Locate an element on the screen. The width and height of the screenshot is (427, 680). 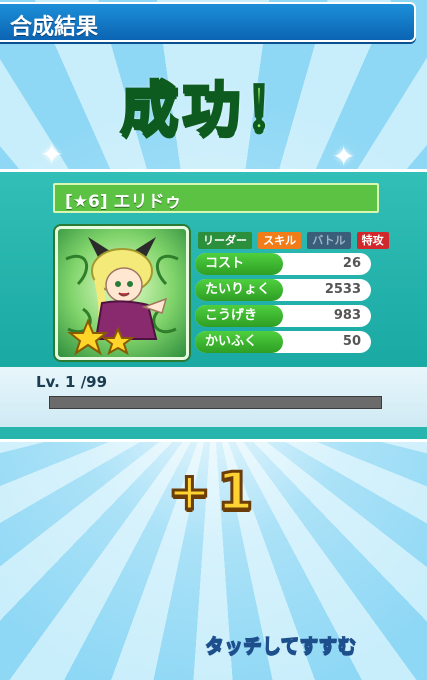
touch-to-continue: タッチしてすすむ is located at coordinates (280, 644).